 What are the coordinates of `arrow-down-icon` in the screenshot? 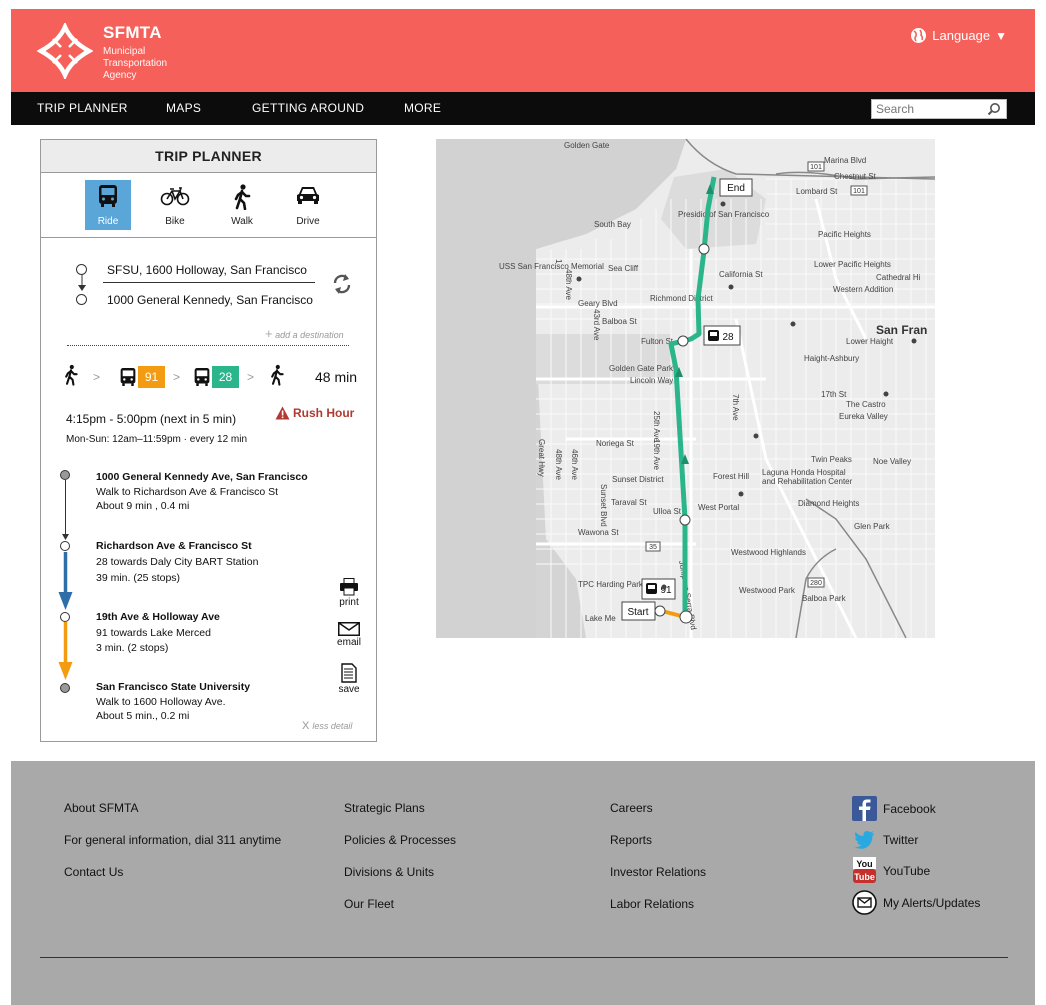 It's located at (82, 282).